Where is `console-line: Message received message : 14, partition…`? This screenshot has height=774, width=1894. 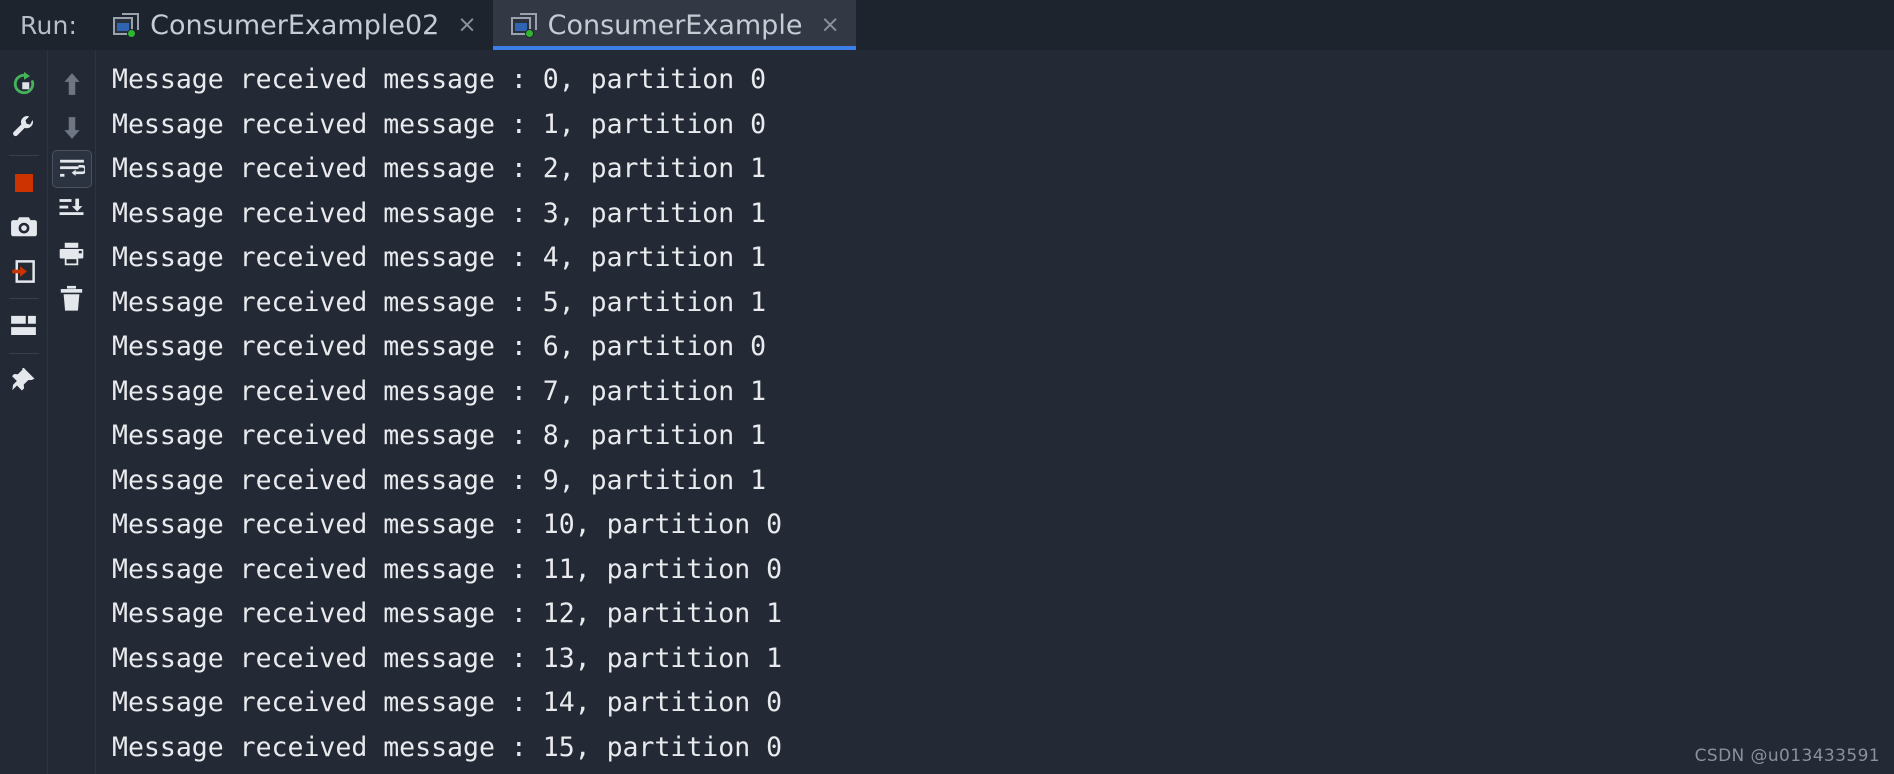 console-line: Message received message : 14, partition… is located at coordinates (447, 702).